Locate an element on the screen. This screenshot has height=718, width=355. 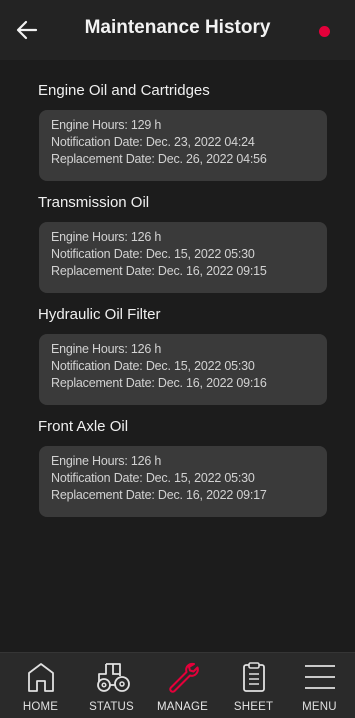
page-title: Maintenance History is located at coordinates (177, 27).